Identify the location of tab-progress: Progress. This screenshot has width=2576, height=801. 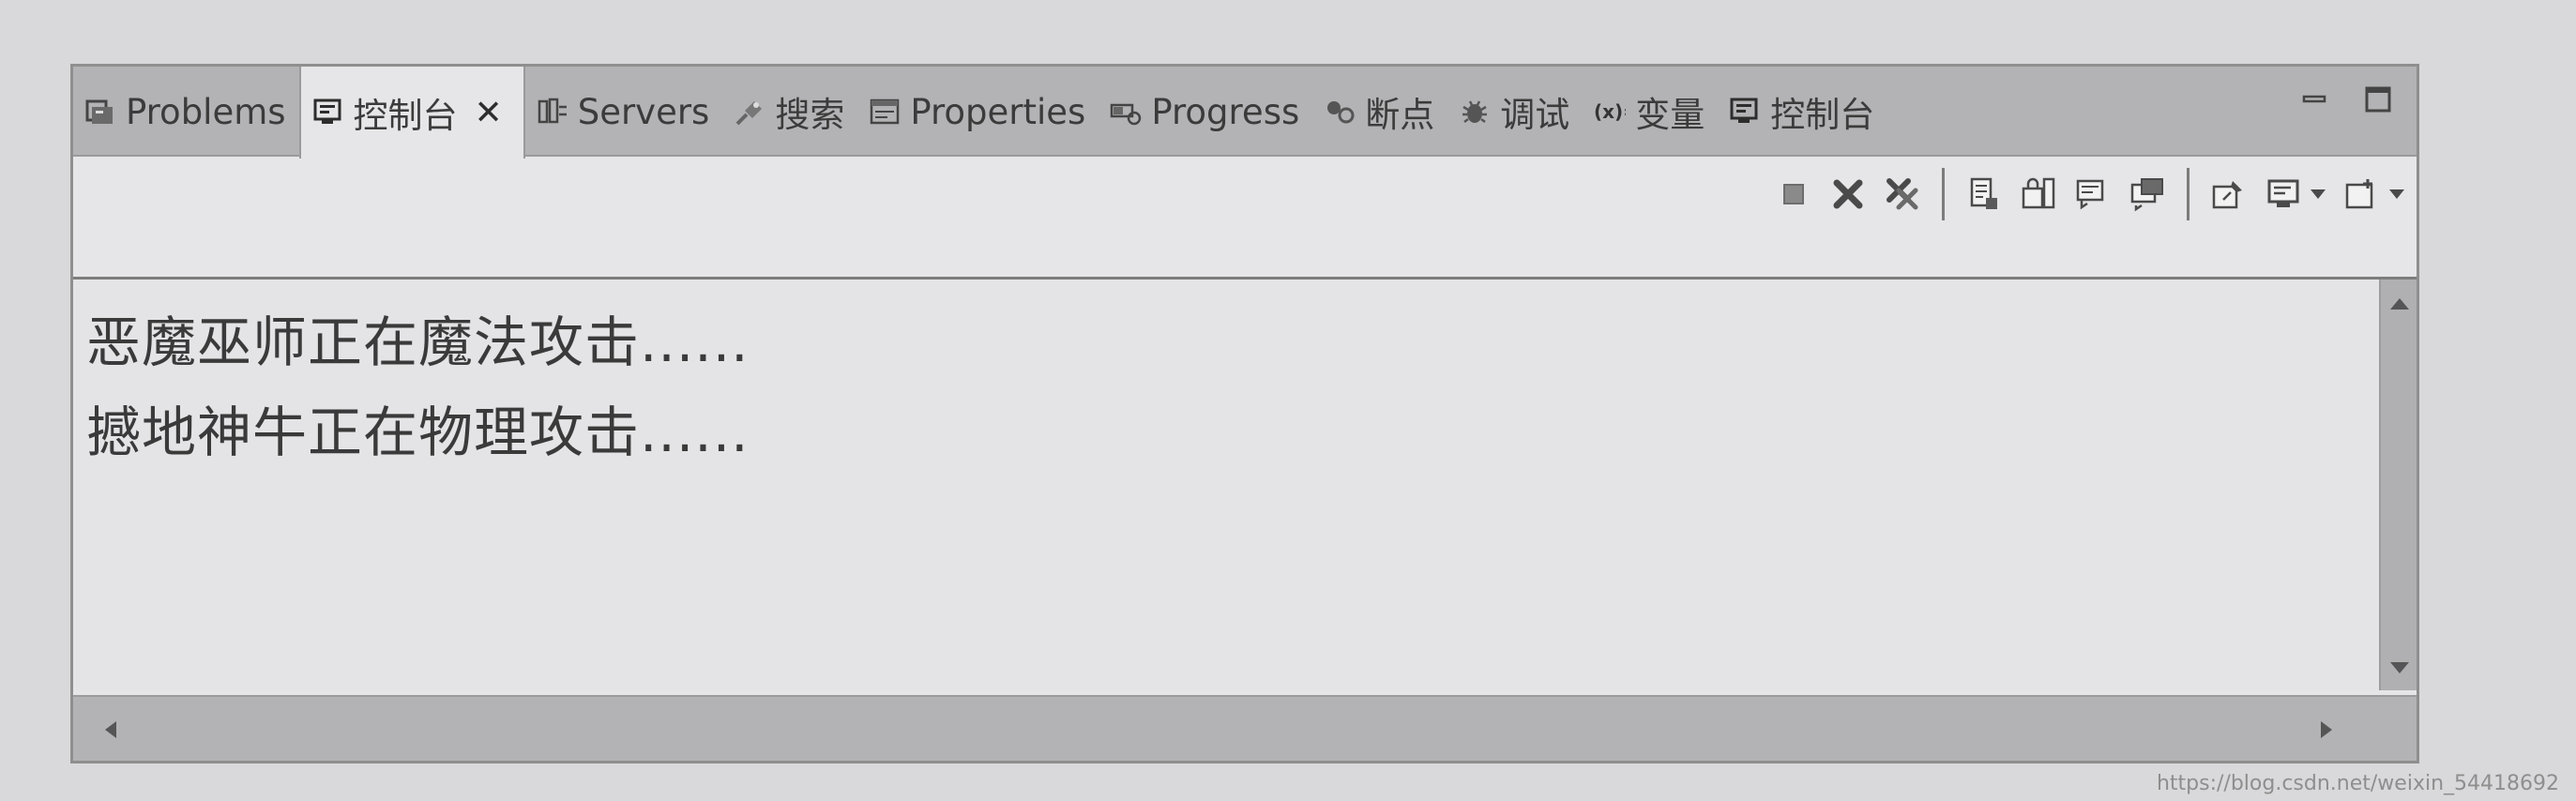
(1205, 112).